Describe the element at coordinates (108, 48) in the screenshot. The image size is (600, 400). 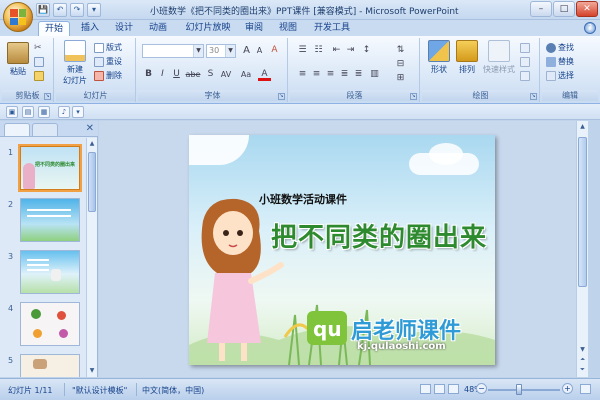
I see `layout-button: 版式` at that location.